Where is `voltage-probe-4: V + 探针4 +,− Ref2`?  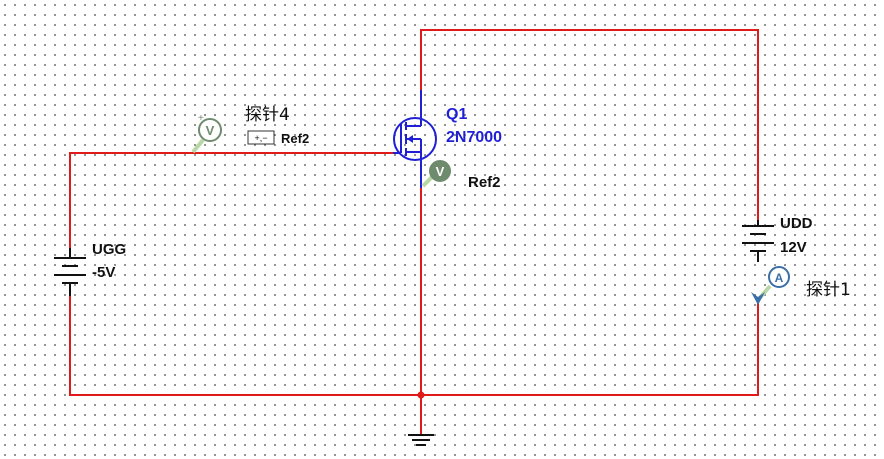 voltage-probe-4: V + 探针4 +,− Ref2 is located at coordinates (250, 129).